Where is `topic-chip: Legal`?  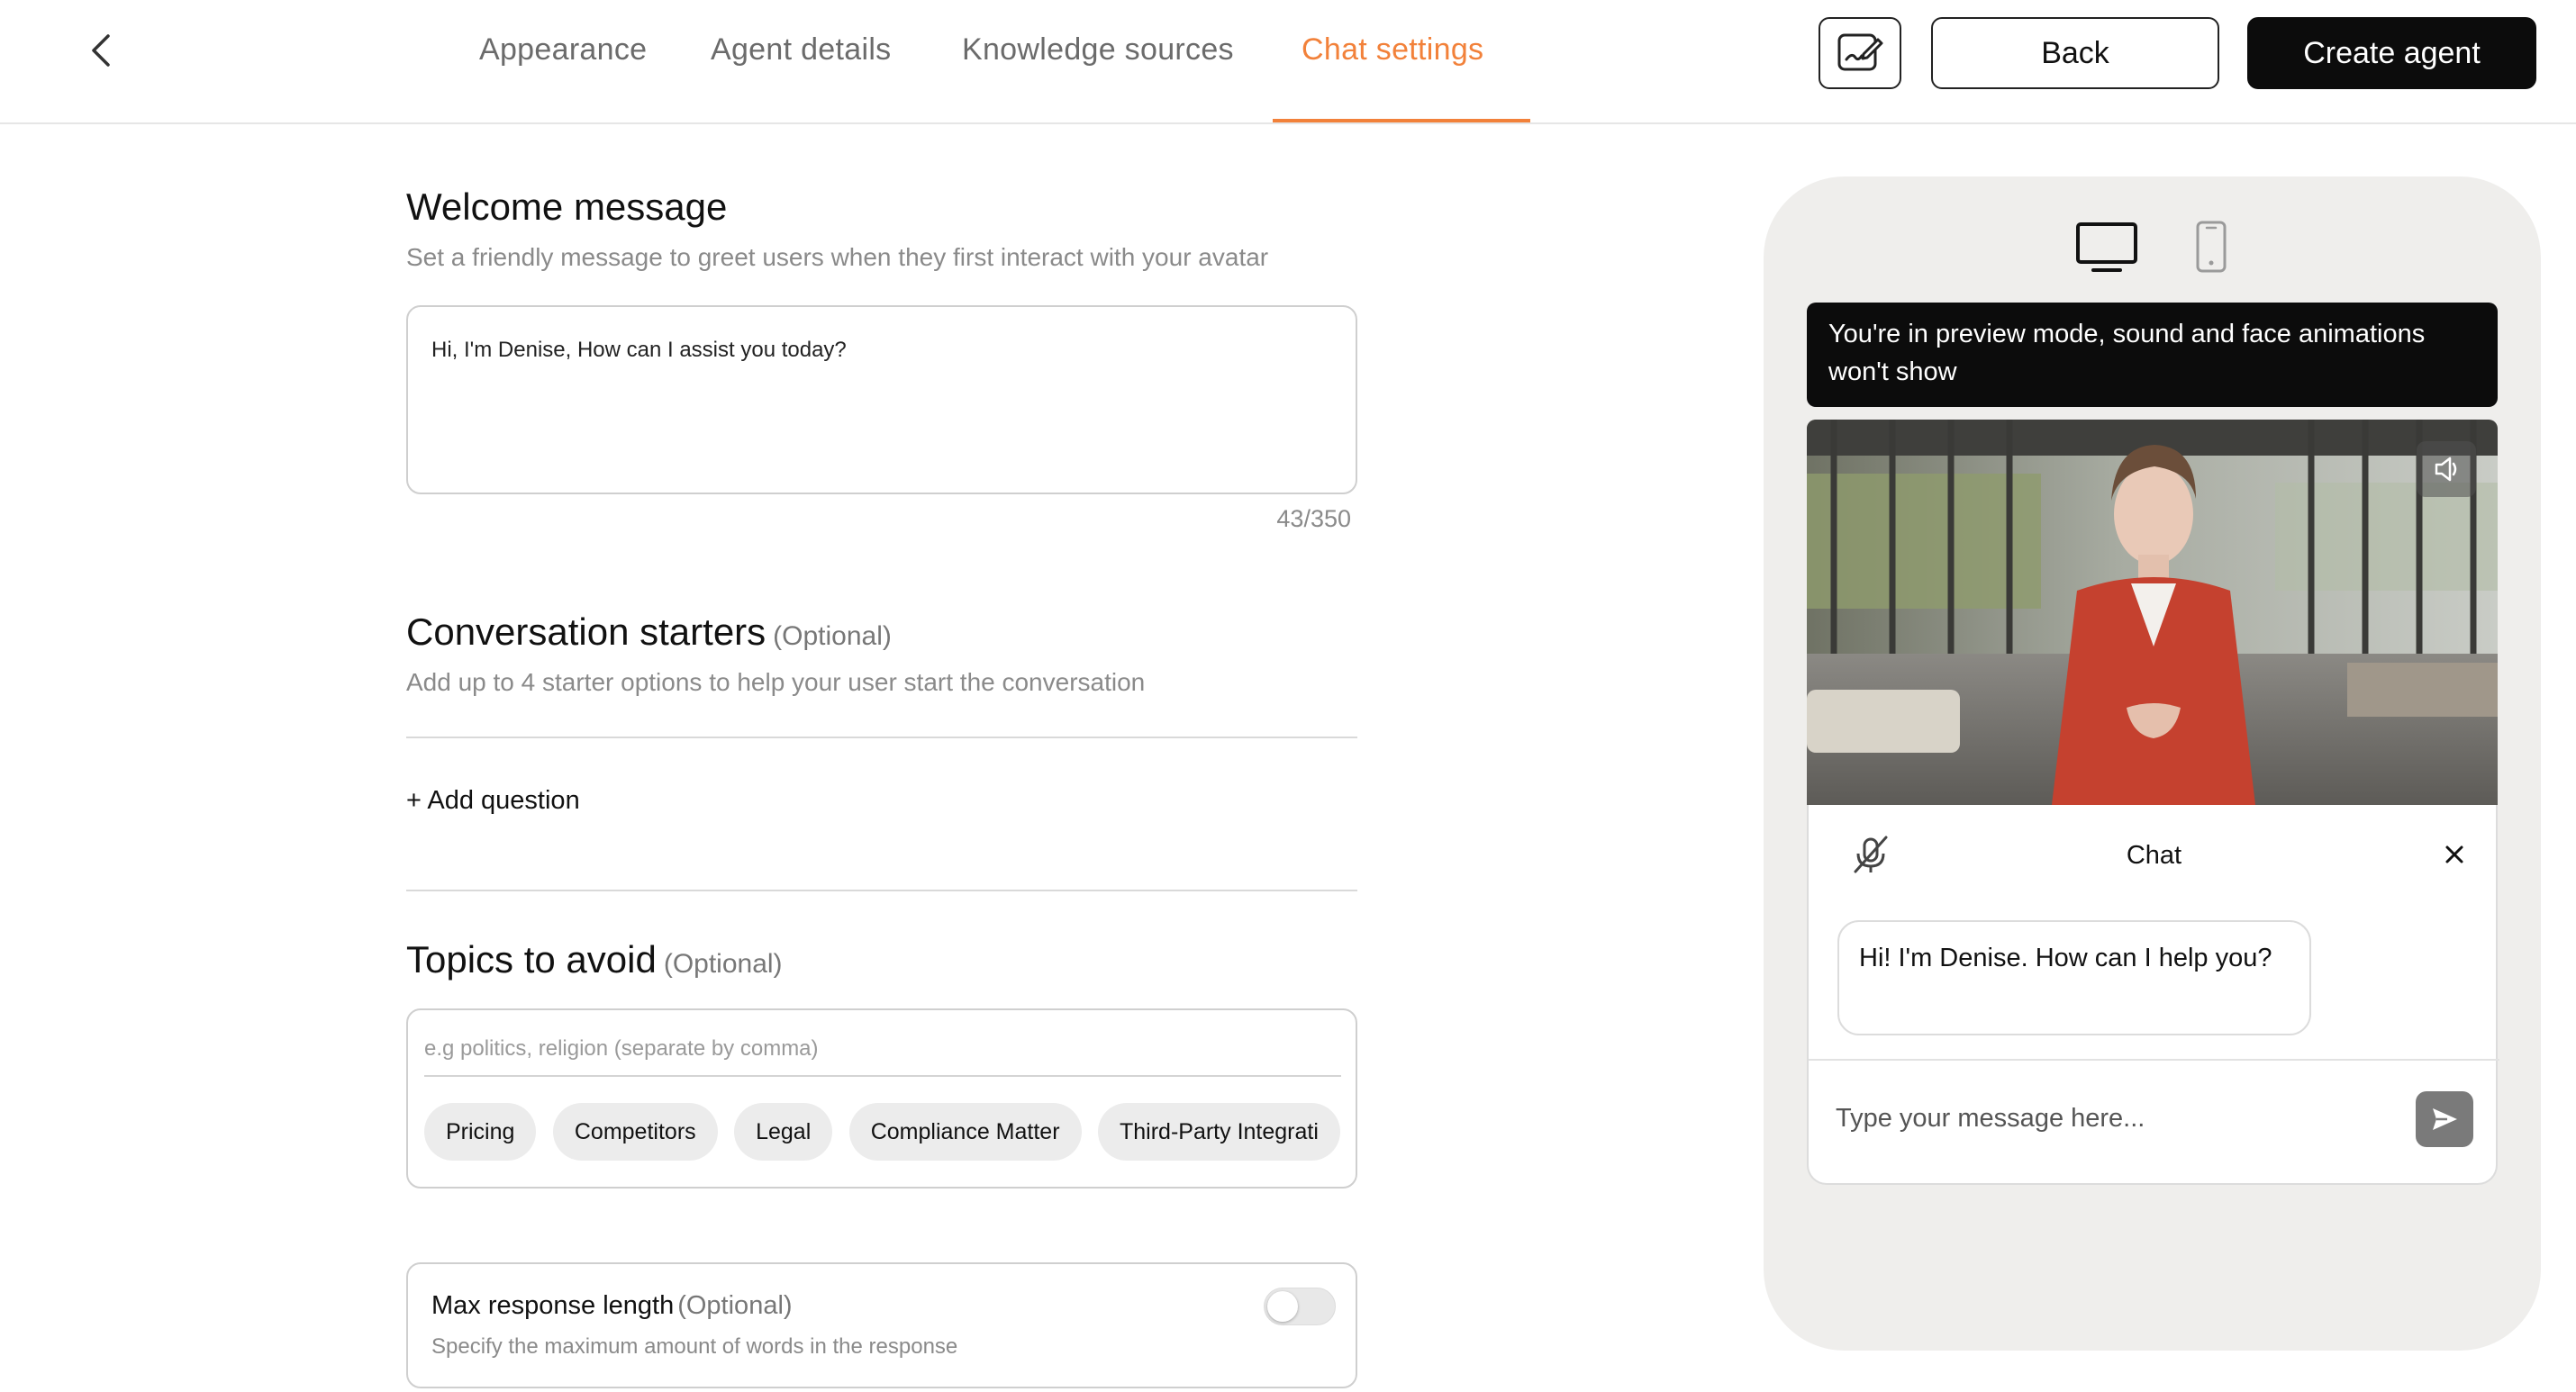 topic-chip: Legal is located at coordinates (783, 1132).